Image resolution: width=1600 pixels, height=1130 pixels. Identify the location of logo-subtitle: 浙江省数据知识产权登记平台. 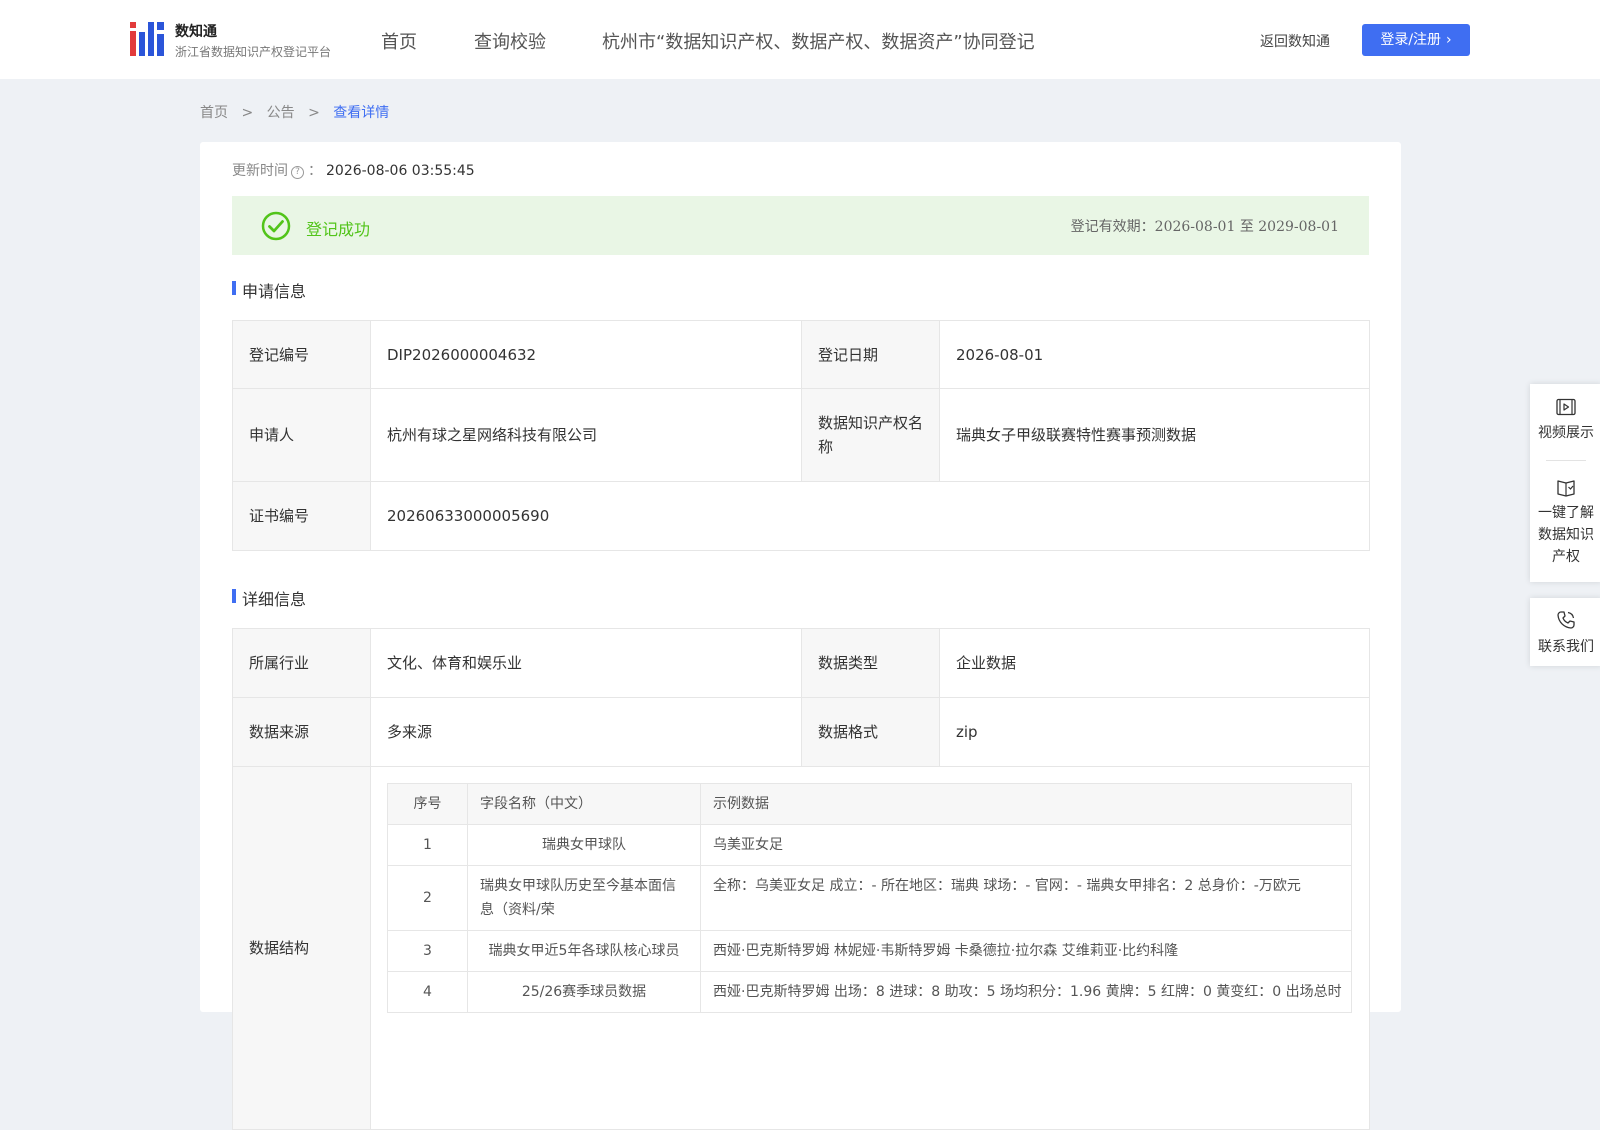
(253, 52).